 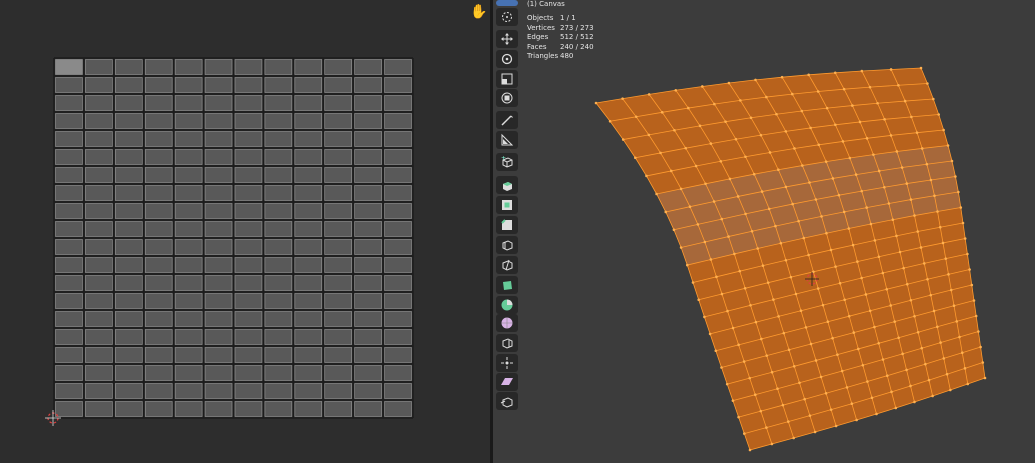 I want to click on rotate-tool-button, so click(x=507, y=59).